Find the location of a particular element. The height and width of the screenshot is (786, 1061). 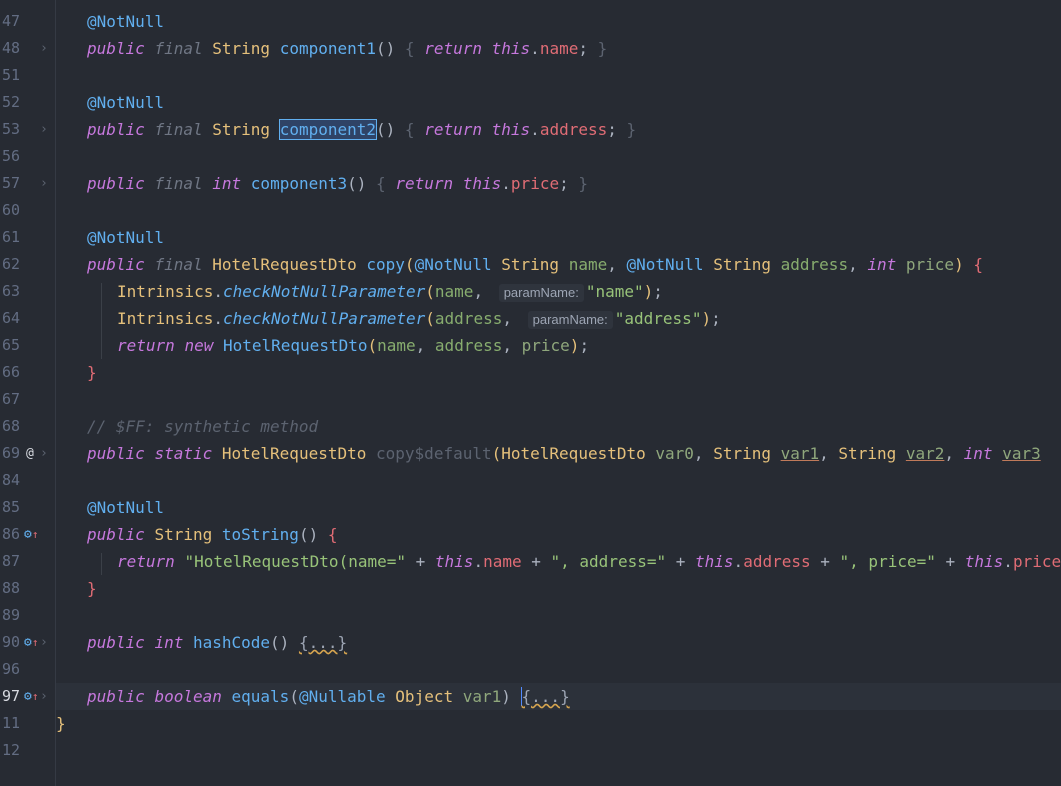

code-line: 66} is located at coordinates (530, 372).